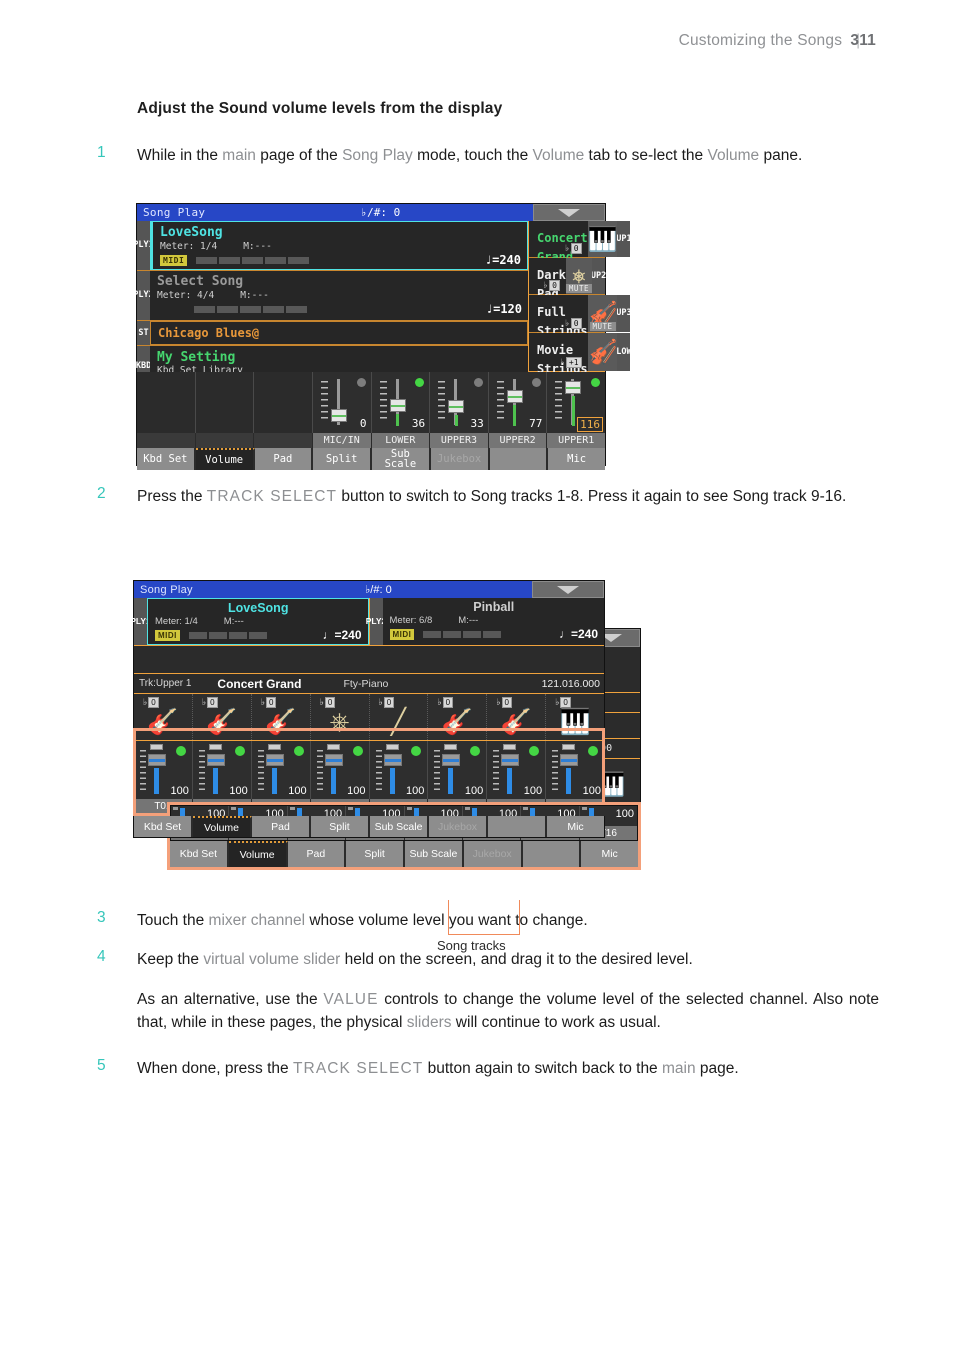 This screenshot has height=1354, width=954. What do you see at coordinates (595, 382) in the screenshot?
I see `mixer-led-upper1` at bounding box center [595, 382].